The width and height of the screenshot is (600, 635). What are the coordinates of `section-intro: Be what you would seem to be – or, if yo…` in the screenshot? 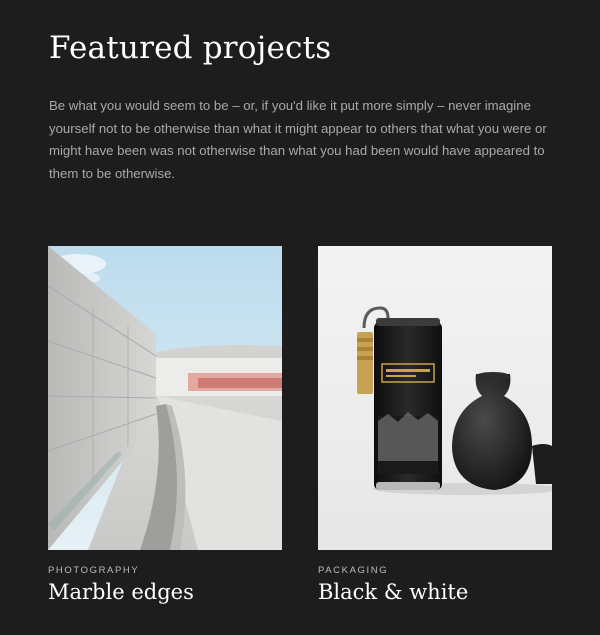 It's located at (298, 139).